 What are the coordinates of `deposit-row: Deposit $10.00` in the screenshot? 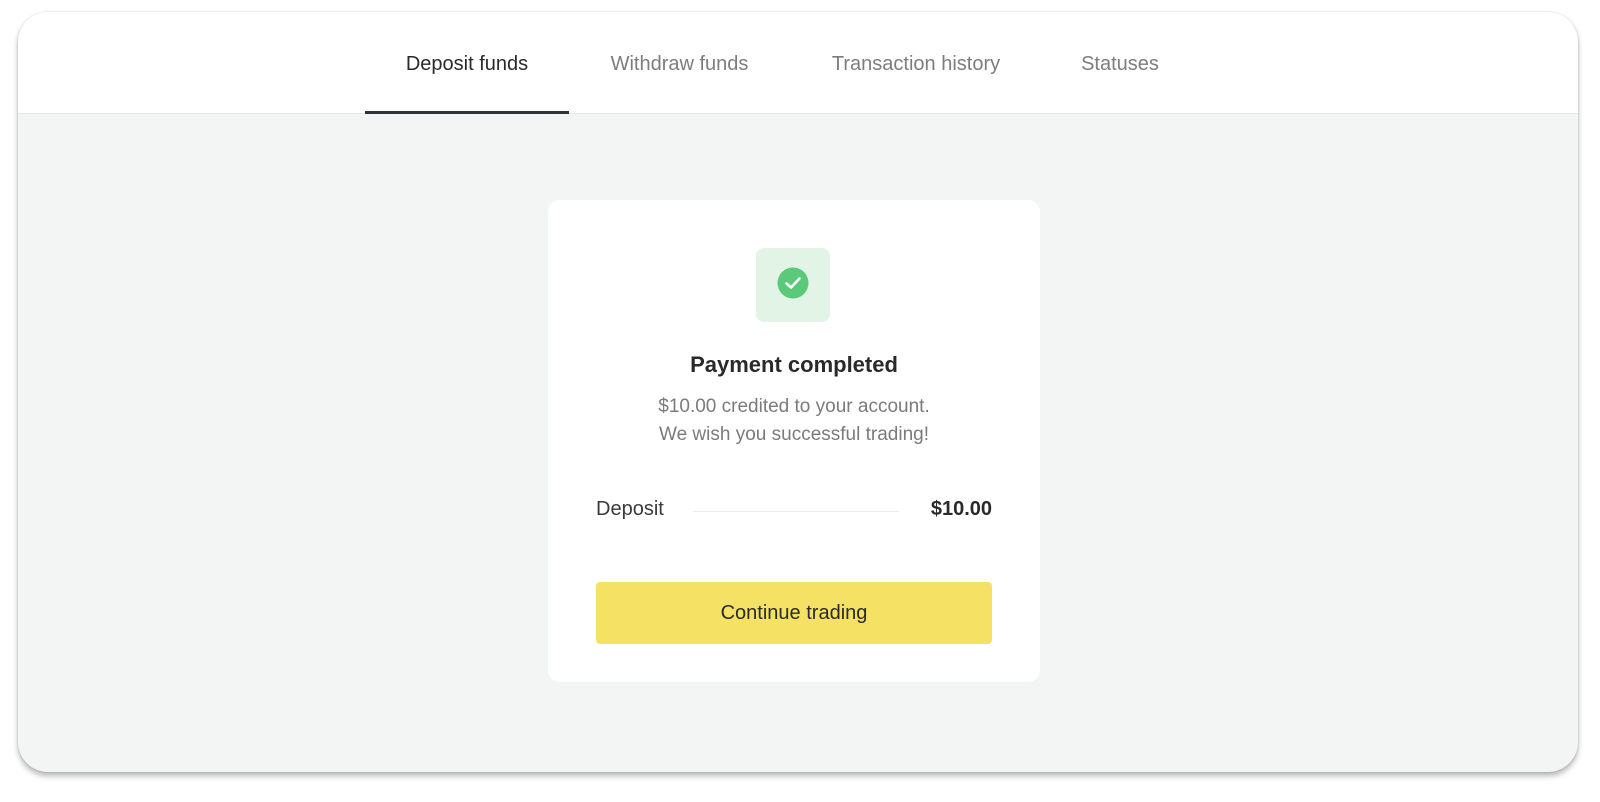 It's located at (794, 511).